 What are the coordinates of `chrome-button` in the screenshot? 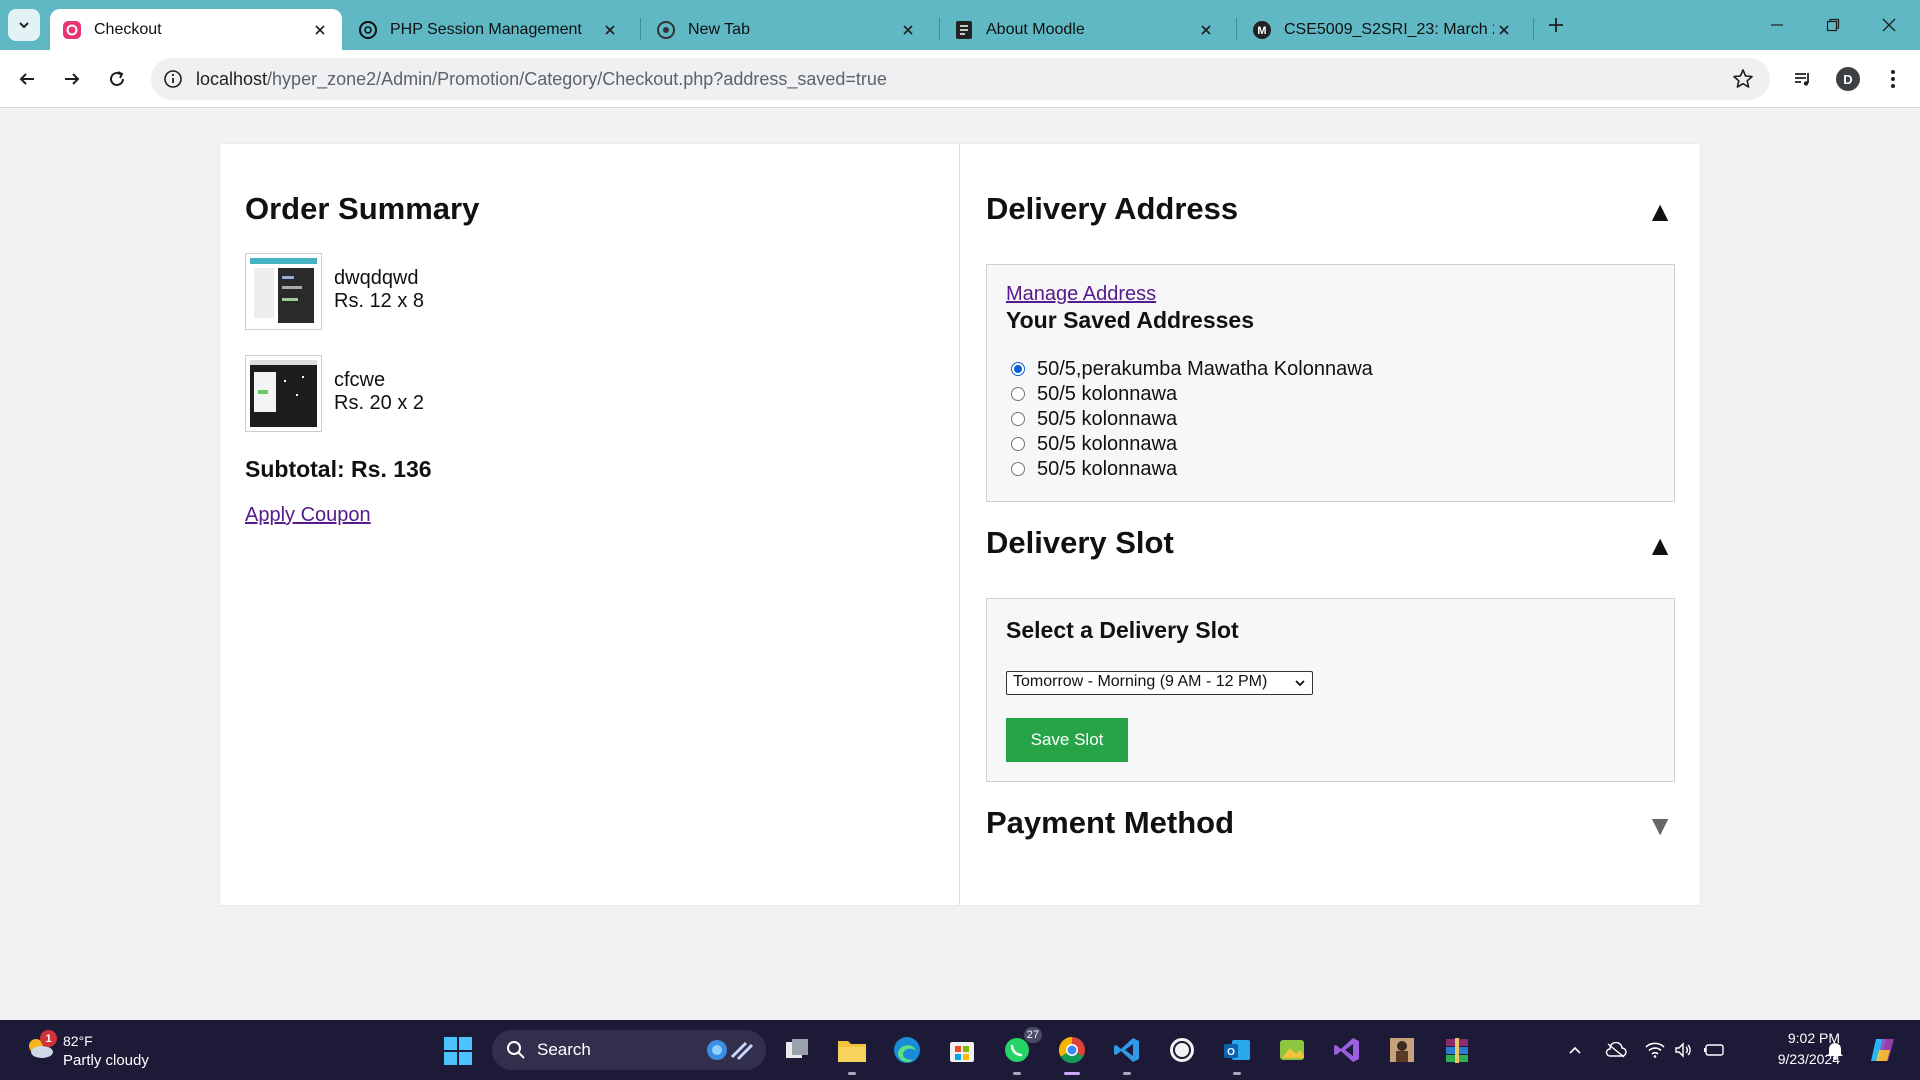 It's located at (1072, 1053).